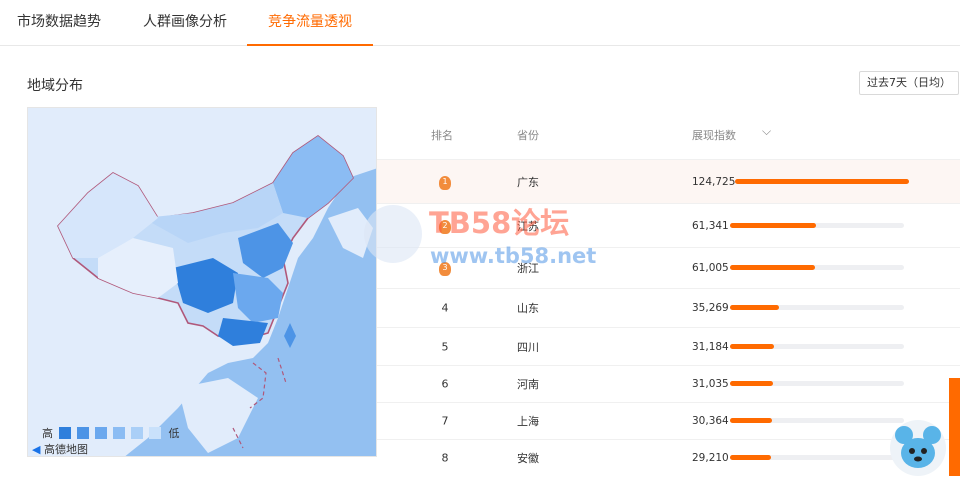 Image resolution: width=960 pixels, height=480 pixels. What do you see at coordinates (668, 225) in the screenshot?
I see `table-row: 2 江苏 61,341` at bounding box center [668, 225].